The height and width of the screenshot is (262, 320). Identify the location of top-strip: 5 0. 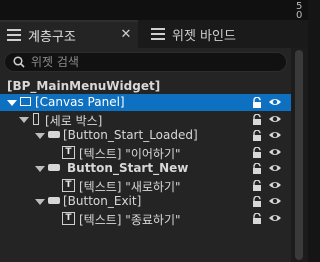
(154, 10).